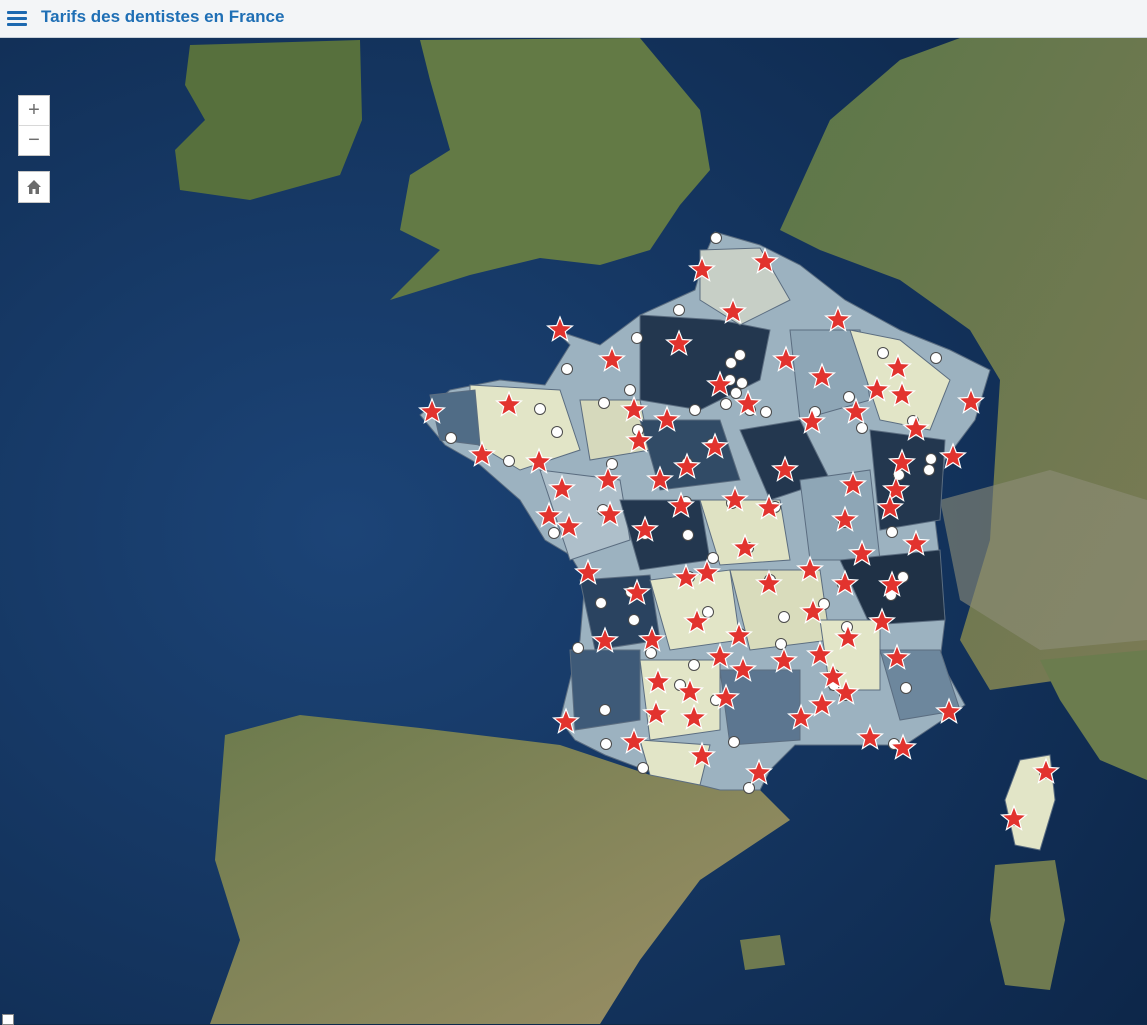 The width and height of the screenshot is (1147, 1025). I want to click on expand-handle, so click(8, 1019).